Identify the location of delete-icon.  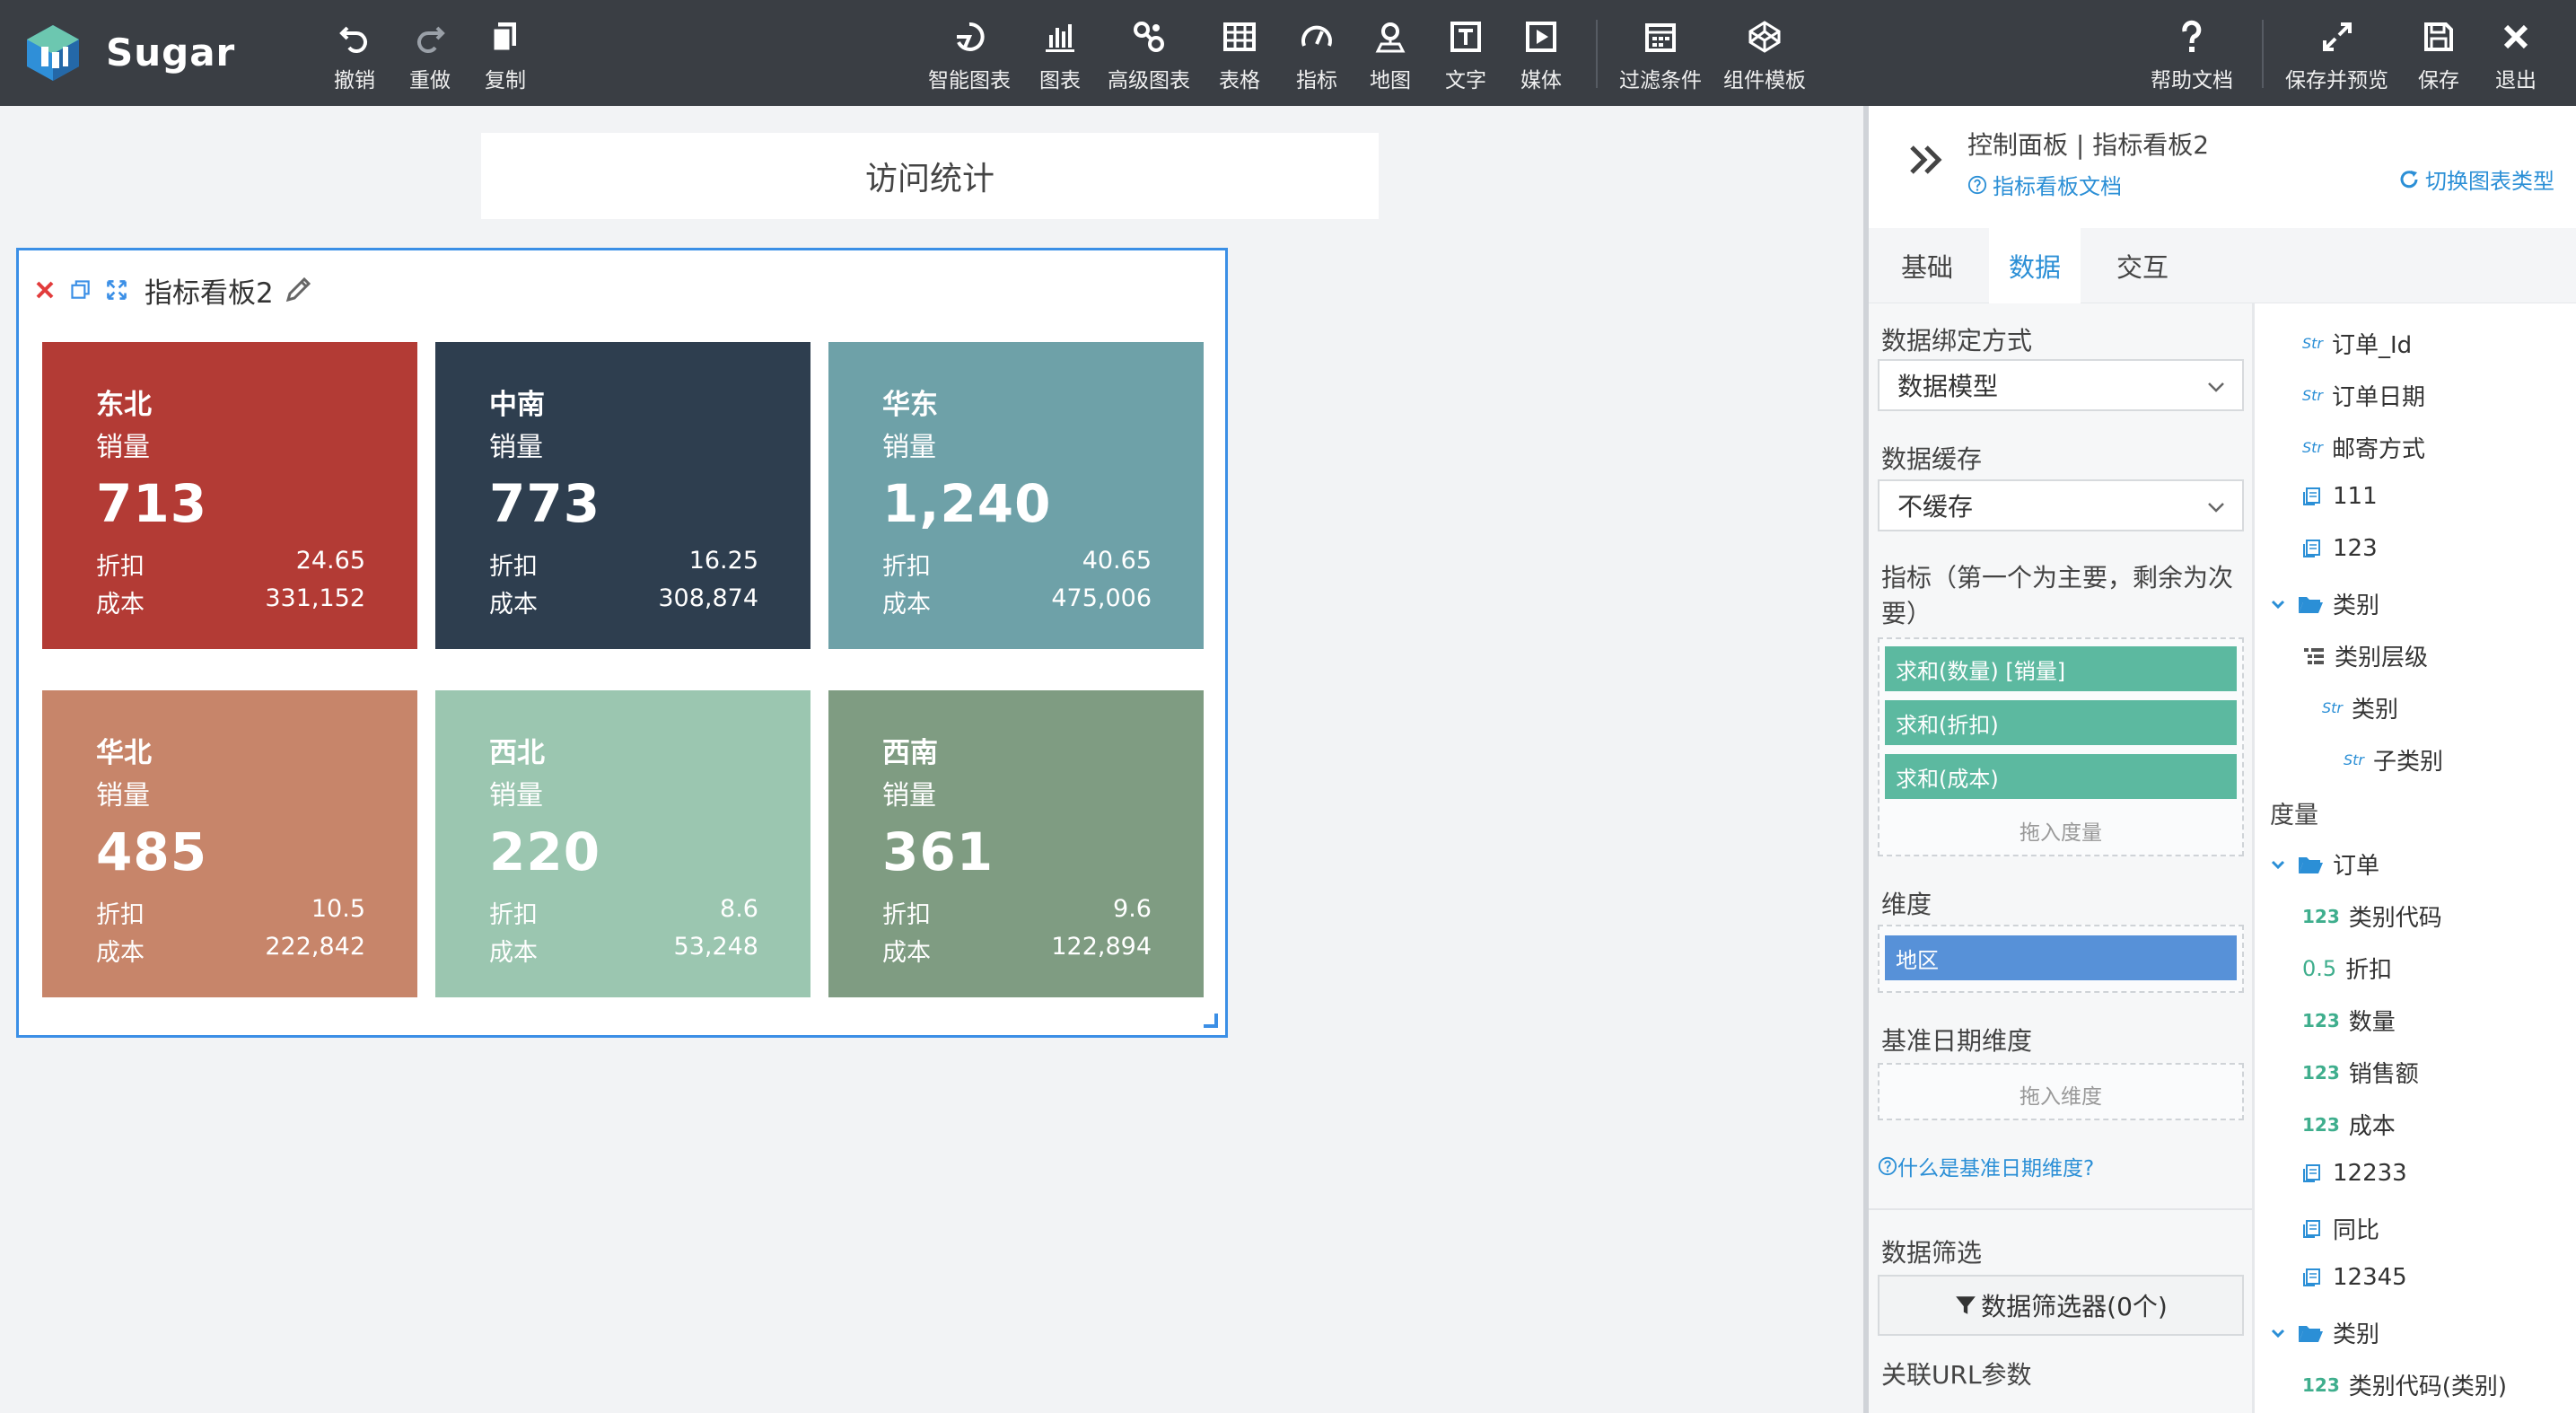
(44, 289).